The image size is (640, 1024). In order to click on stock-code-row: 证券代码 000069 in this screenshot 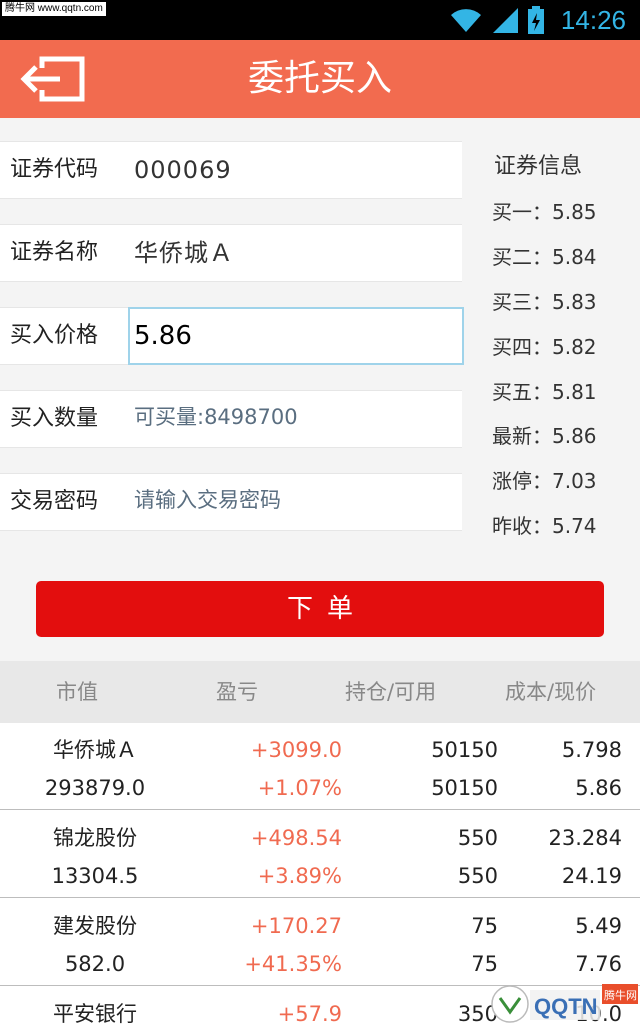, I will do `click(231, 170)`.